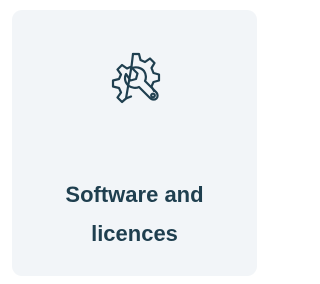 This screenshot has height=284, width=320. I want to click on card-title-line-2: licences, so click(134, 233).